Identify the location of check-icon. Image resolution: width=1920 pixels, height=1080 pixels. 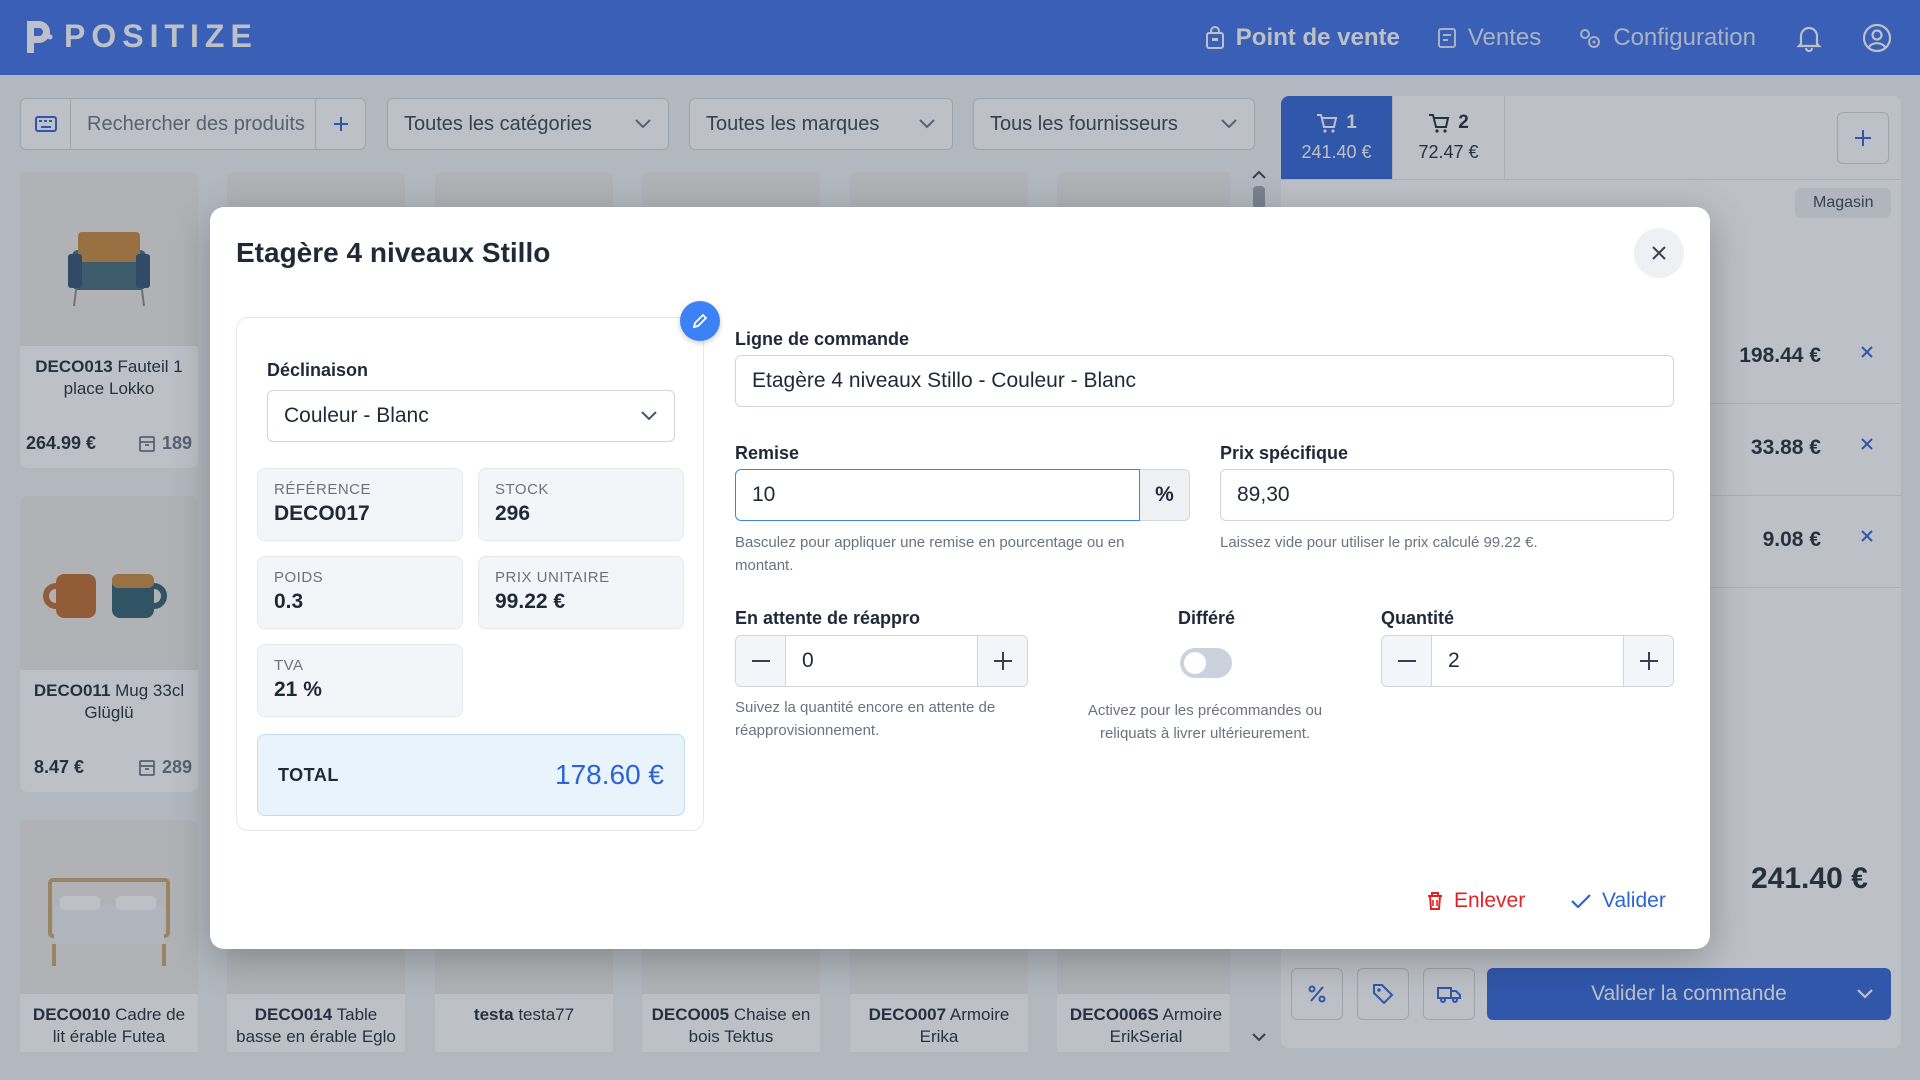
(1581, 901).